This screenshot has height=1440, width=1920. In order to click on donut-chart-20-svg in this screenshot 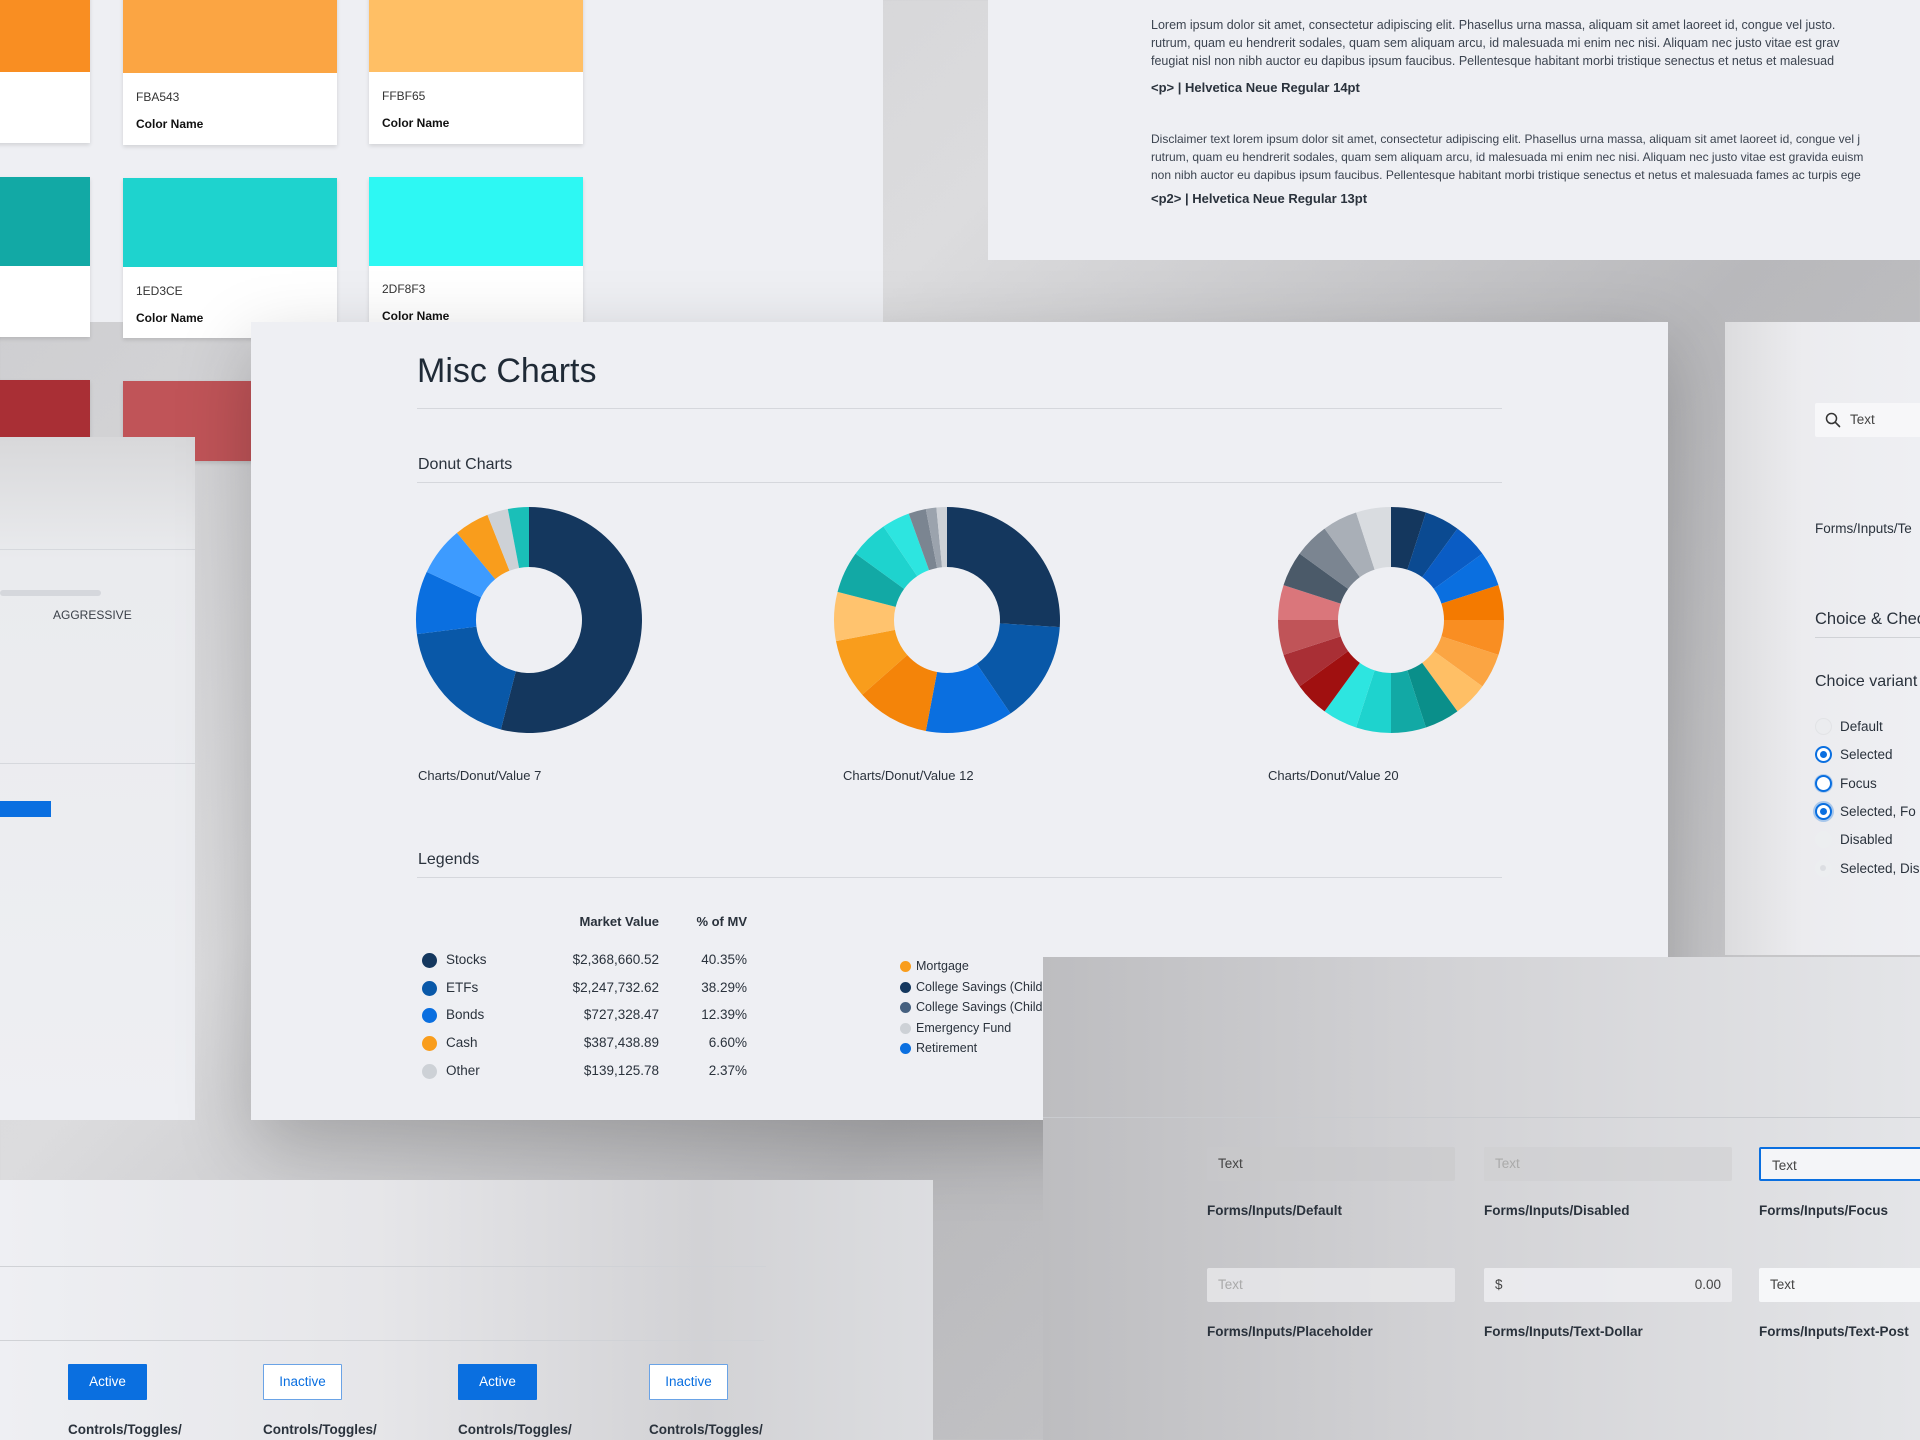, I will do `click(1391, 620)`.